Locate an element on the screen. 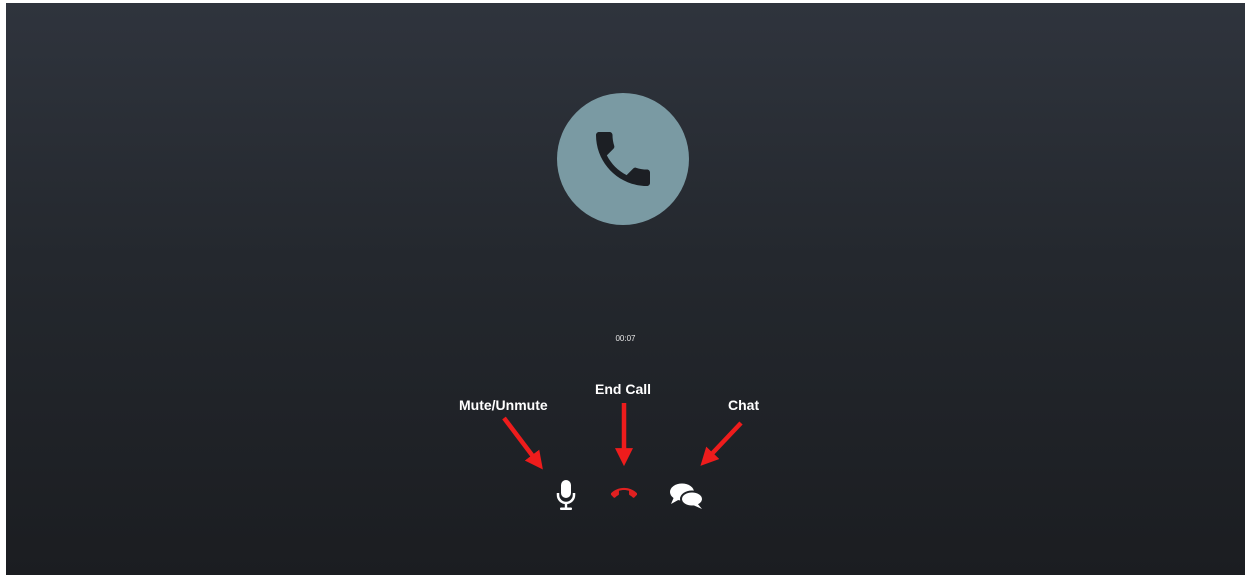 Image resolution: width=1251 pixels, height=575 pixels. microphone-icon is located at coordinates (566, 495).